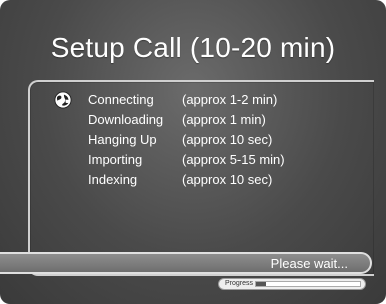 The width and height of the screenshot is (386, 304). What do you see at coordinates (224, 119) in the screenshot?
I see `step-time: (approx 1 min)` at bounding box center [224, 119].